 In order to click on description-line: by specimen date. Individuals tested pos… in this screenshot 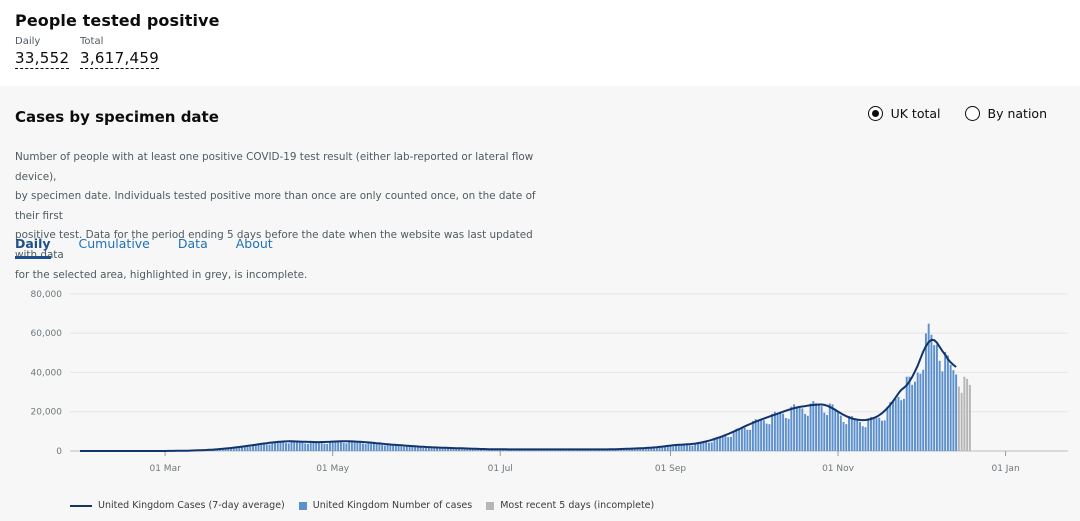, I will do `click(275, 206)`.